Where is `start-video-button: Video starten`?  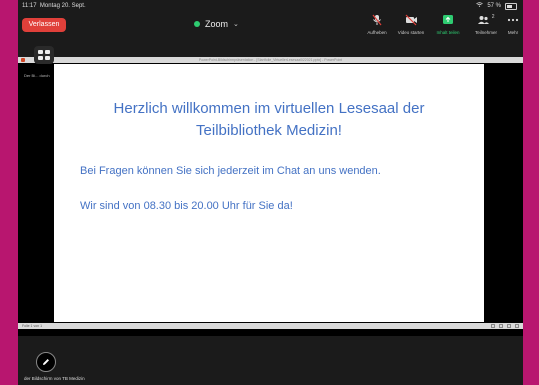
start-video-button: Video starten is located at coordinates (411, 24).